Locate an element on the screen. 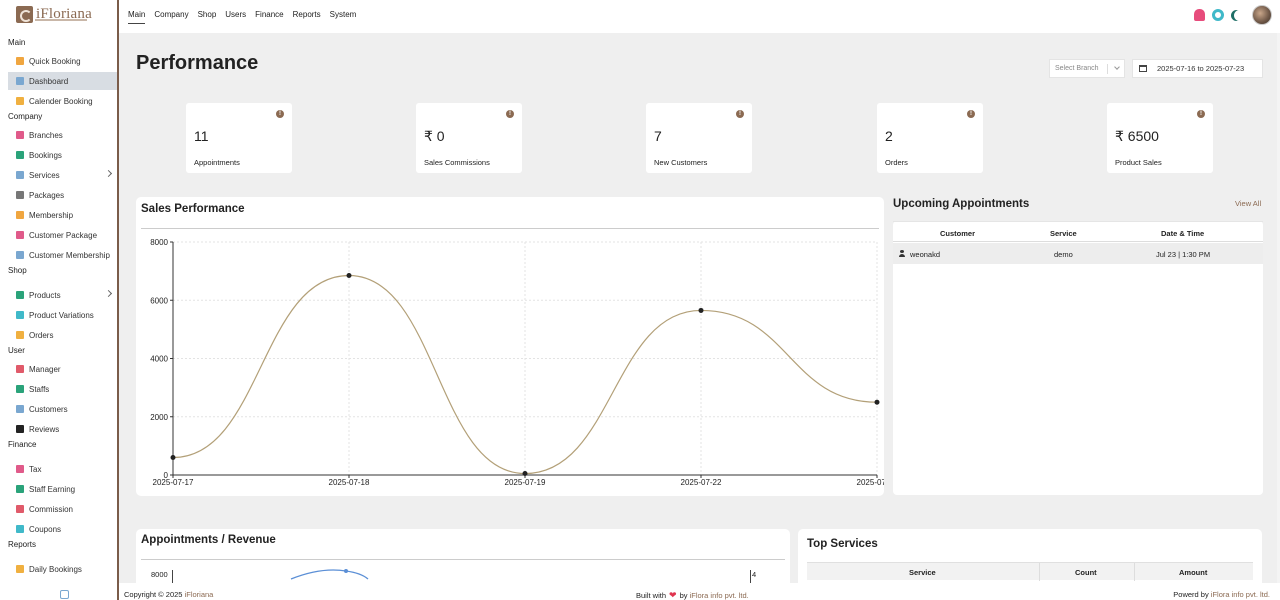  sidebar-item-services: Services is located at coordinates (66, 175).